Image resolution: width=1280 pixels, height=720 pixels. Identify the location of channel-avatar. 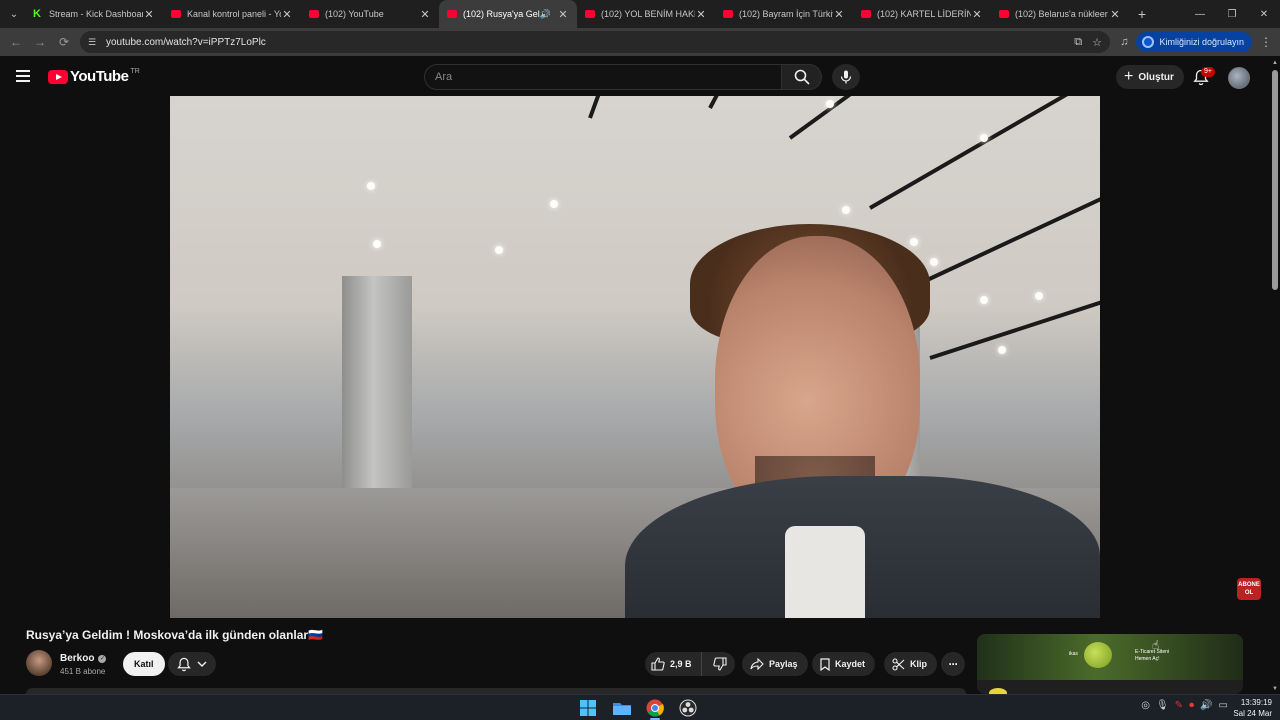
(39, 663).